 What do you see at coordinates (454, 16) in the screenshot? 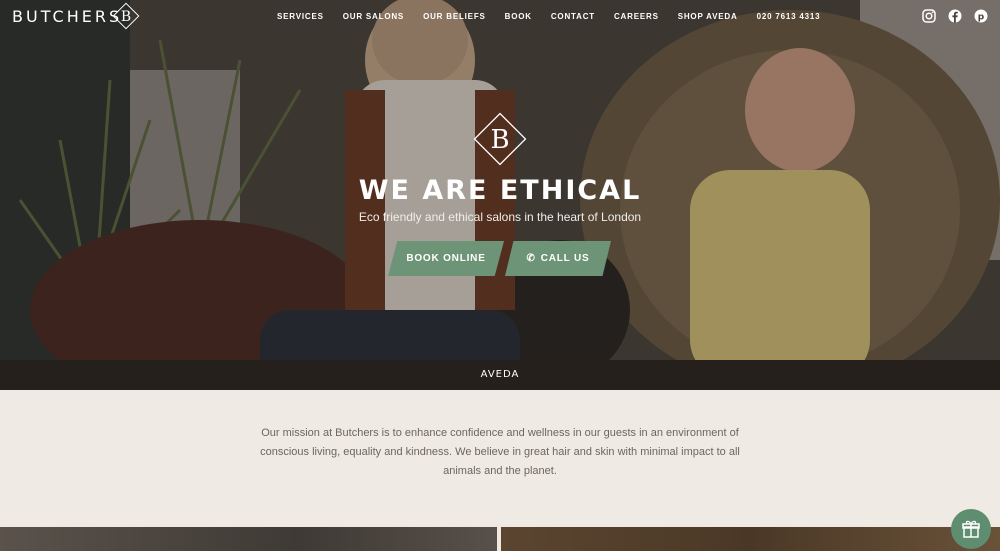
I see `nav-our-beliefs: OUR BELIEFS` at bounding box center [454, 16].